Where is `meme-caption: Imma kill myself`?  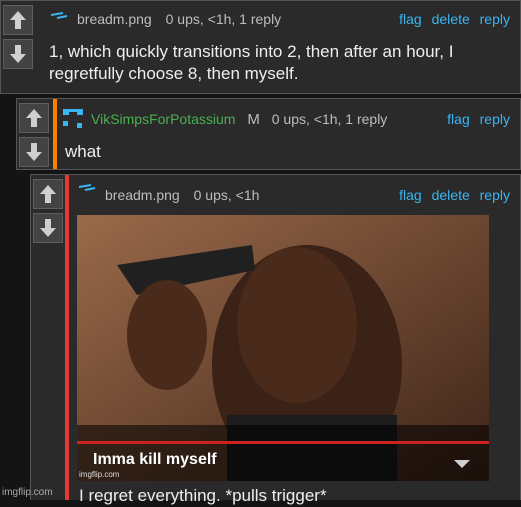
meme-caption: Imma kill myself is located at coordinates (155, 459).